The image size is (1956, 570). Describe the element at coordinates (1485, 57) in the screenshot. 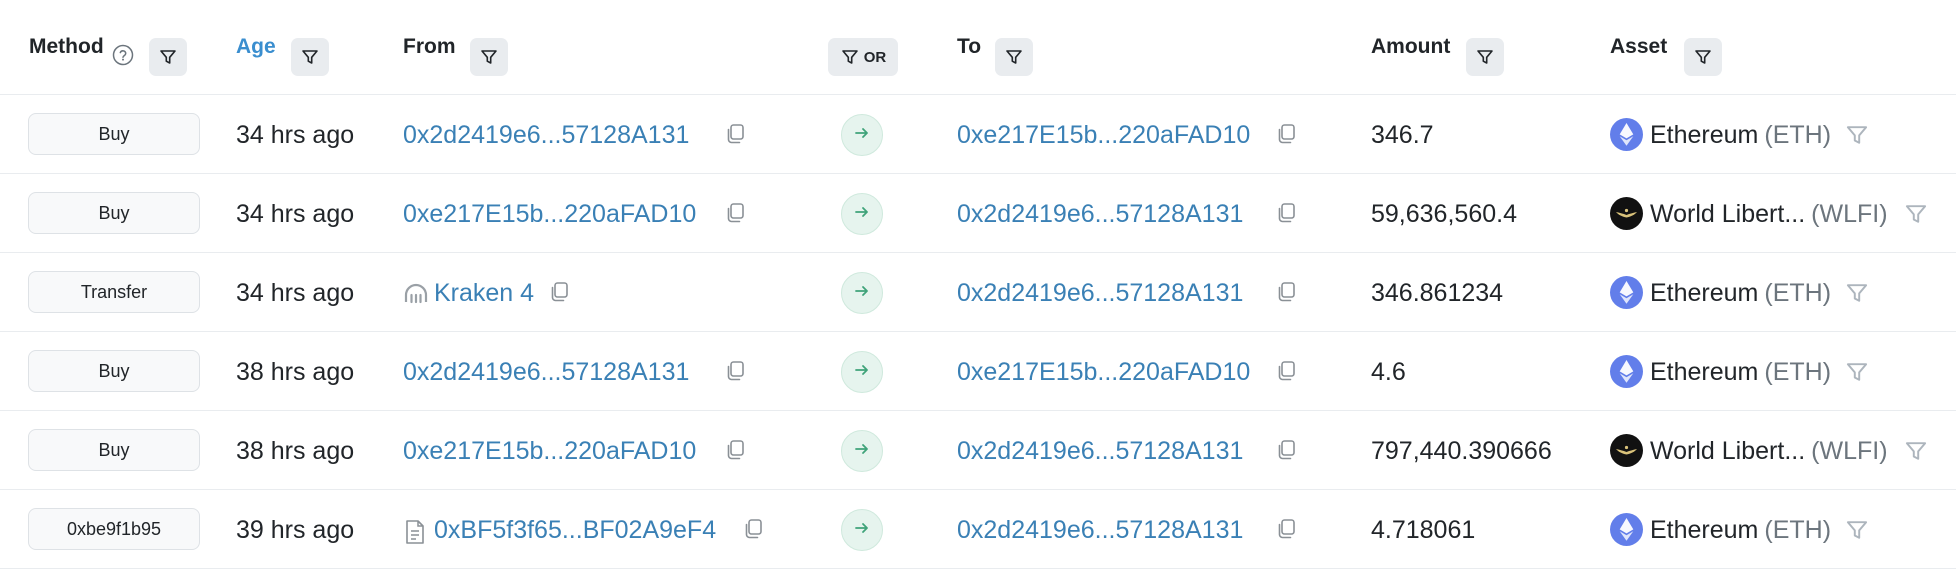

I see `amount-filter-button` at that location.